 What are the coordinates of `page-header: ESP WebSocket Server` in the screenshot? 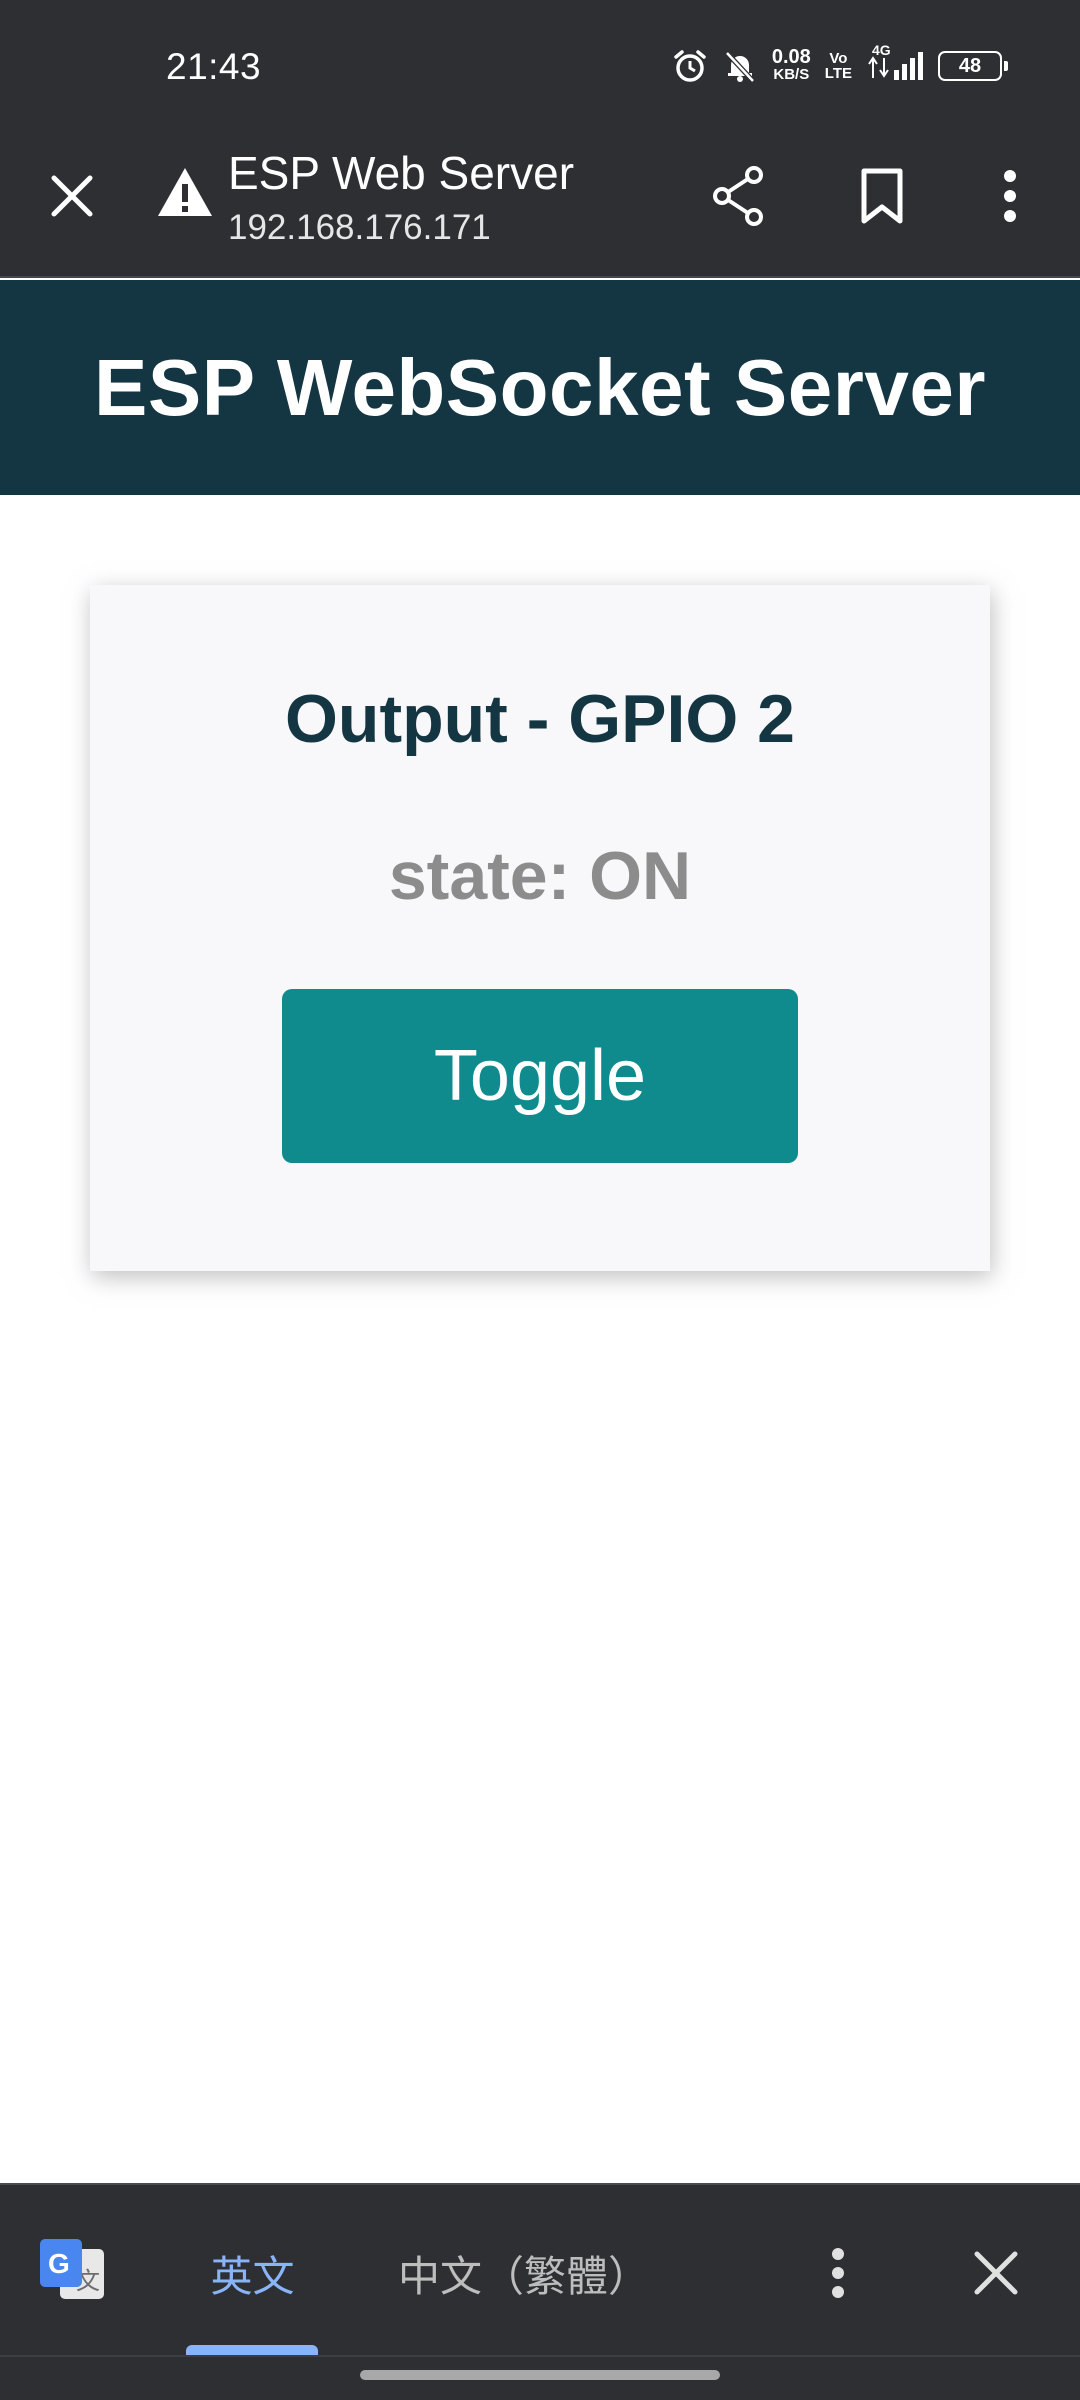 It's located at (540, 387).